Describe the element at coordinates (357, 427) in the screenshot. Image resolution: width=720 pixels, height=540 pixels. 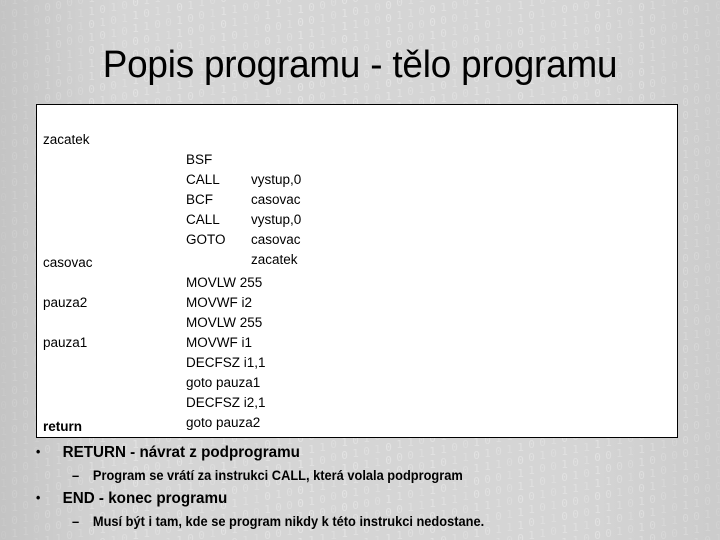
I see `code-row-end: end` at that location.